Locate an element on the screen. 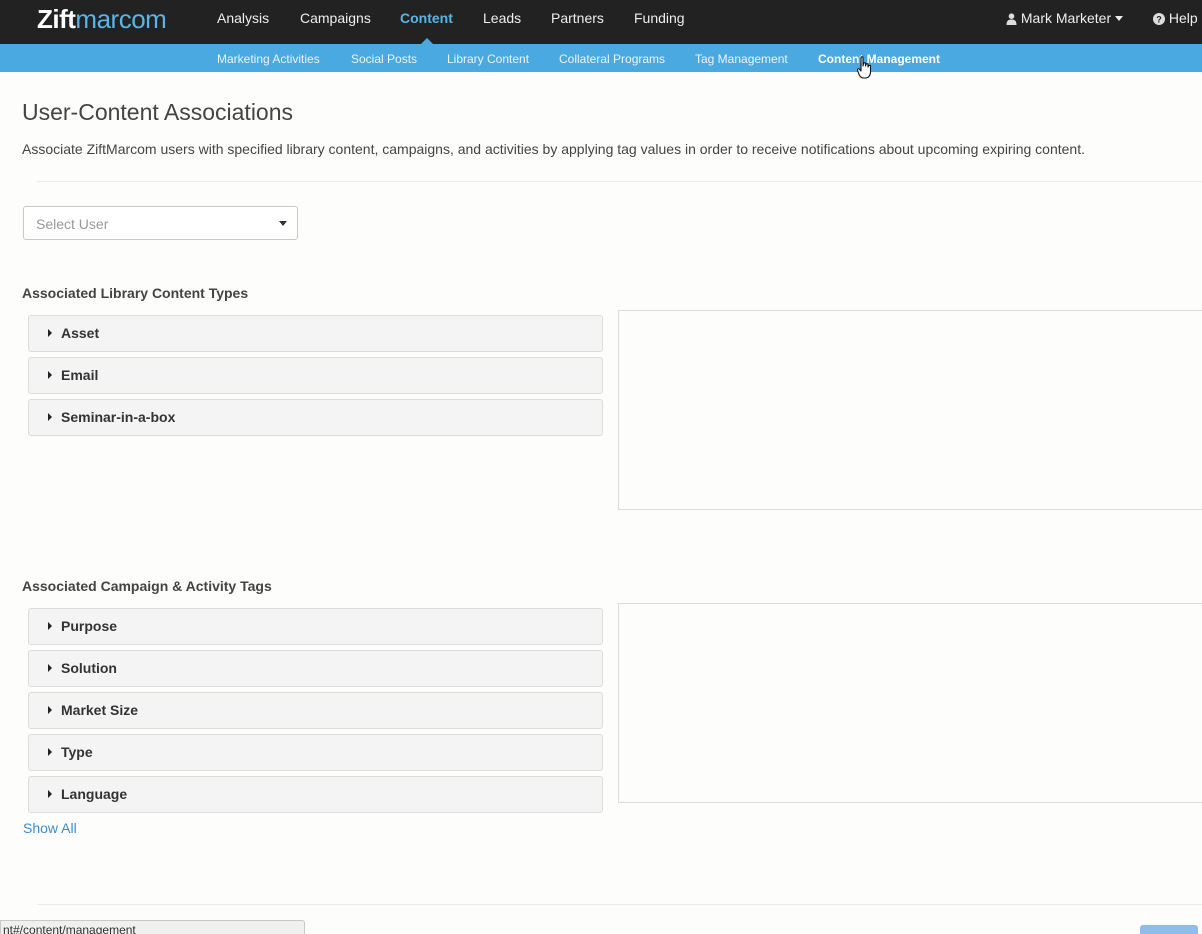 The image size is (1202, 934). subnav-social-posts: Social Posts is located at coordinates (384, 59).